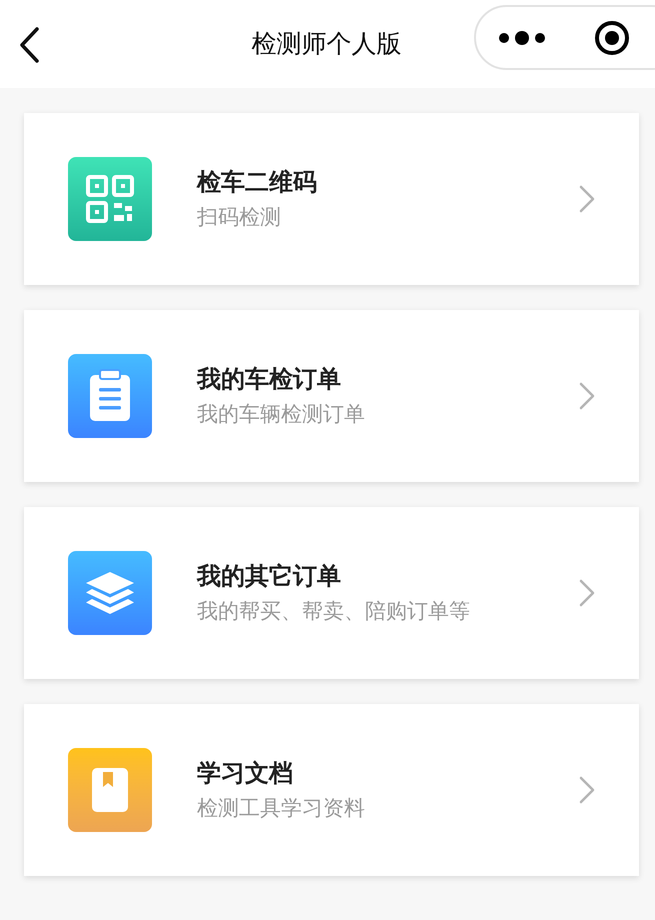 The image size is (655, 920). Describe the element at coordinates (281, 414) in the screenshot. I see `card-subtitle: 我的车辆检测订单` at that location.